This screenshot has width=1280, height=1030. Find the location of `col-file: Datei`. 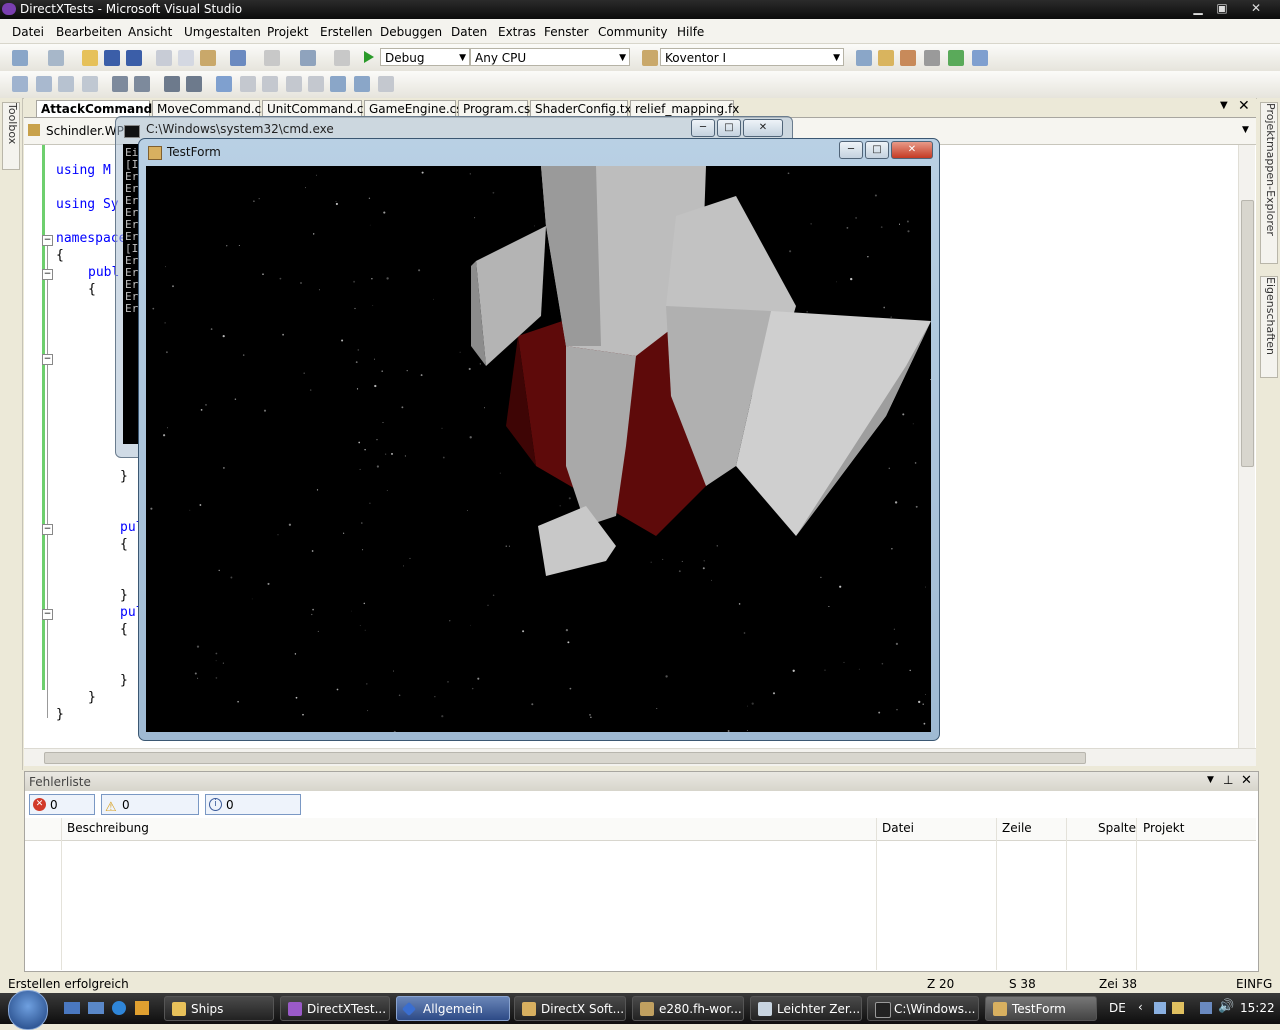

col-file: Datei is located at coordinates (898, 828).